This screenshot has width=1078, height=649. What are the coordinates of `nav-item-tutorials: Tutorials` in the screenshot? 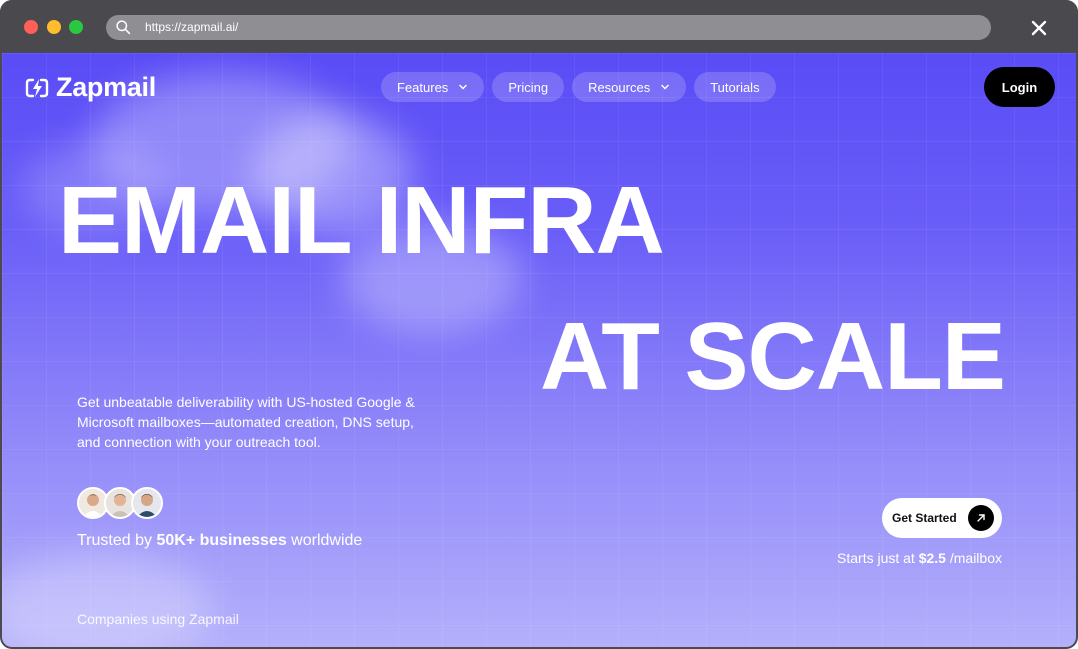 It's located at (735, 87).